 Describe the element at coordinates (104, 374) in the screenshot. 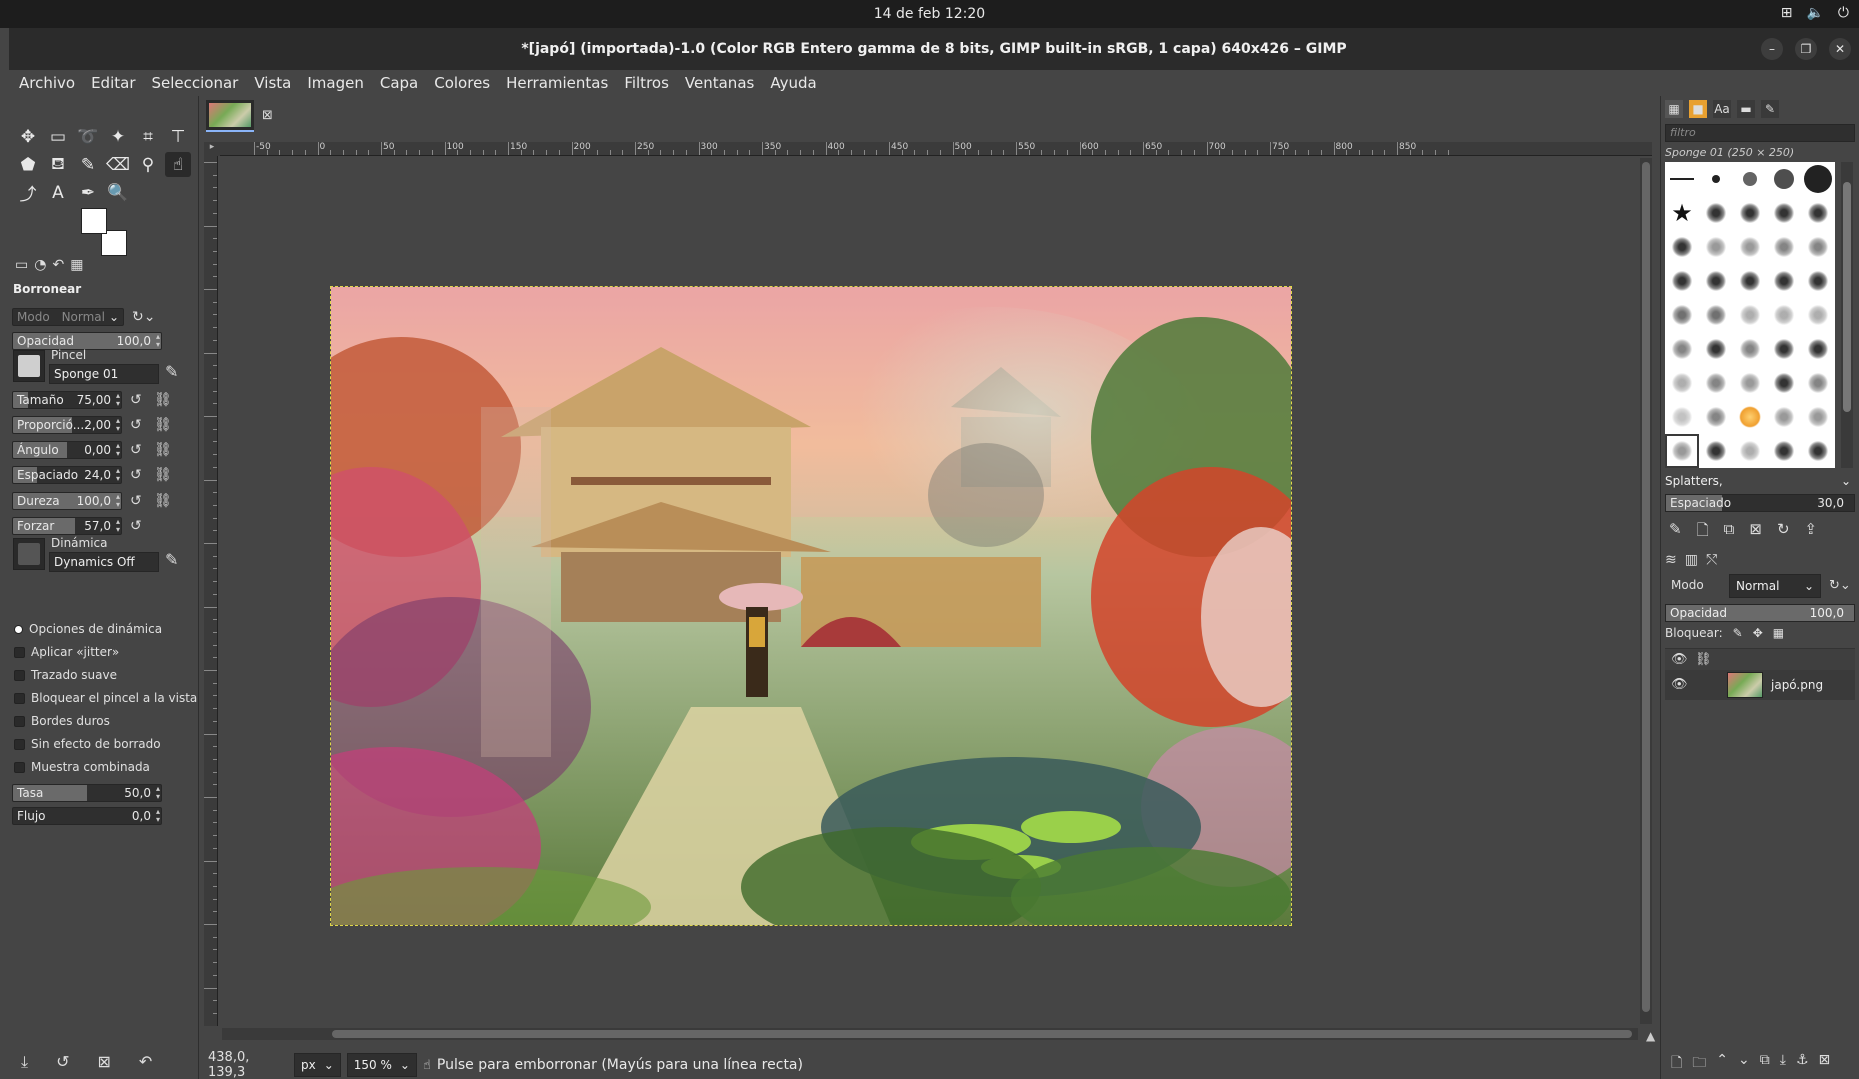

I see `brush-name-field: Sponge 01` at that location.